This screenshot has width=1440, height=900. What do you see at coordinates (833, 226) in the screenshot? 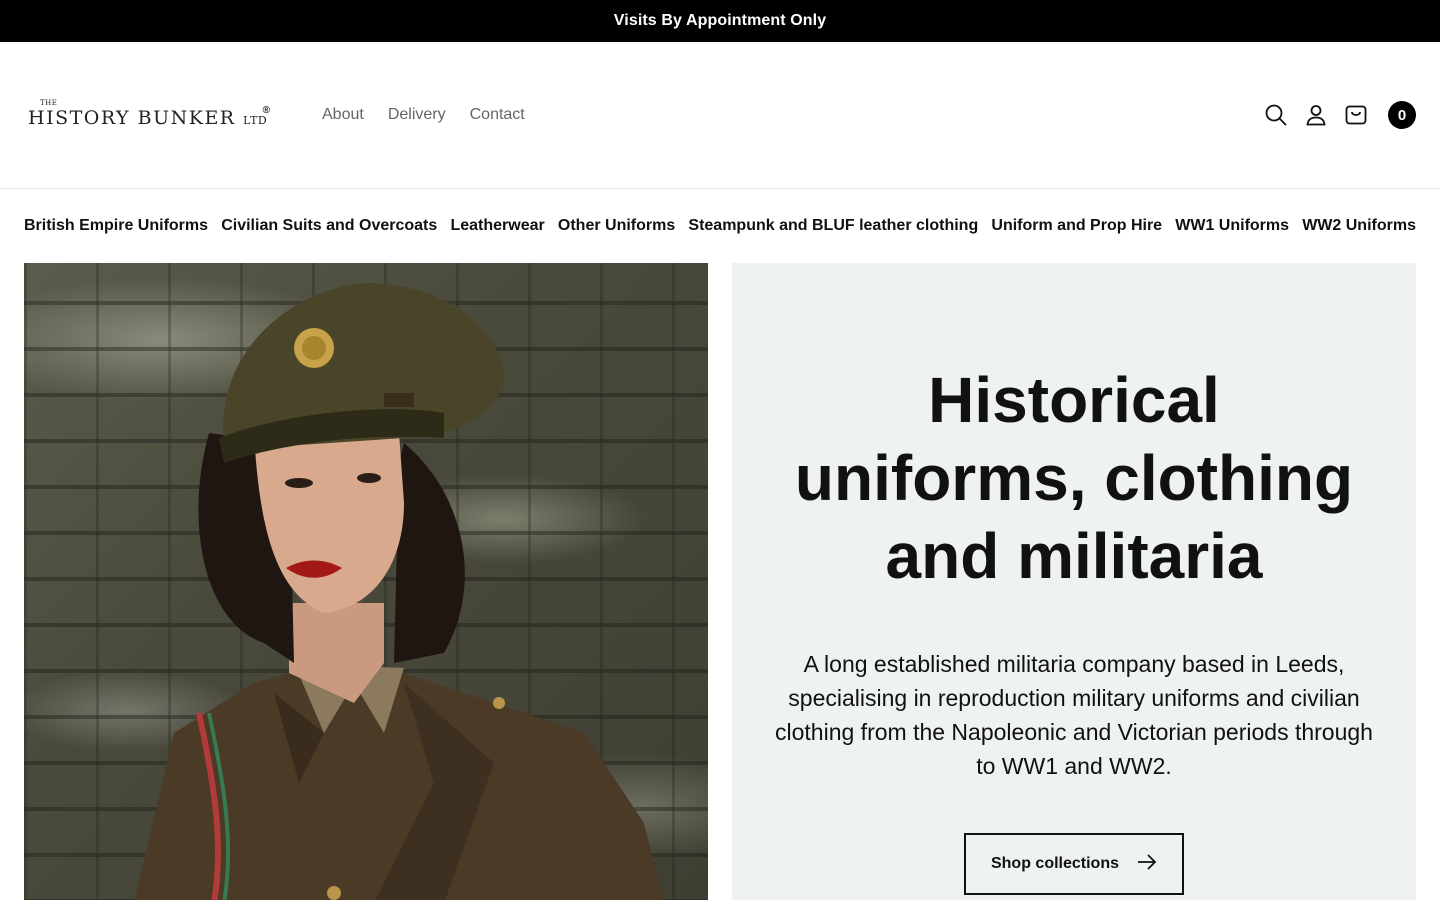
I see `collection-steampunk-bluf: Steampunk and BLUF leather clothing` at bounding box center [833, 226].